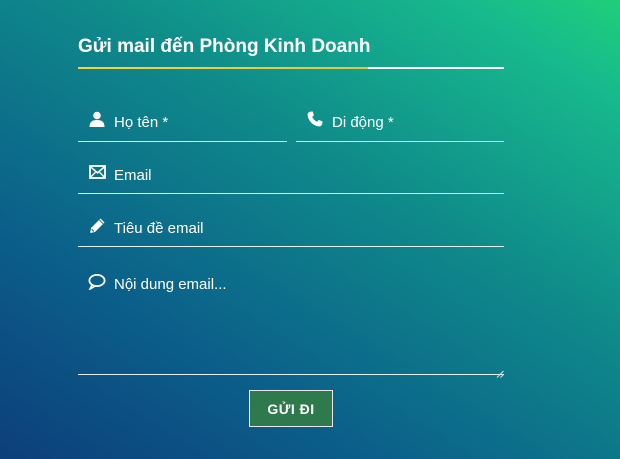 The image size is (620, 459). What do you see at coordinates (307, 229) in the screenshot?
I see `subject-input` at bounding box center [307, 229].